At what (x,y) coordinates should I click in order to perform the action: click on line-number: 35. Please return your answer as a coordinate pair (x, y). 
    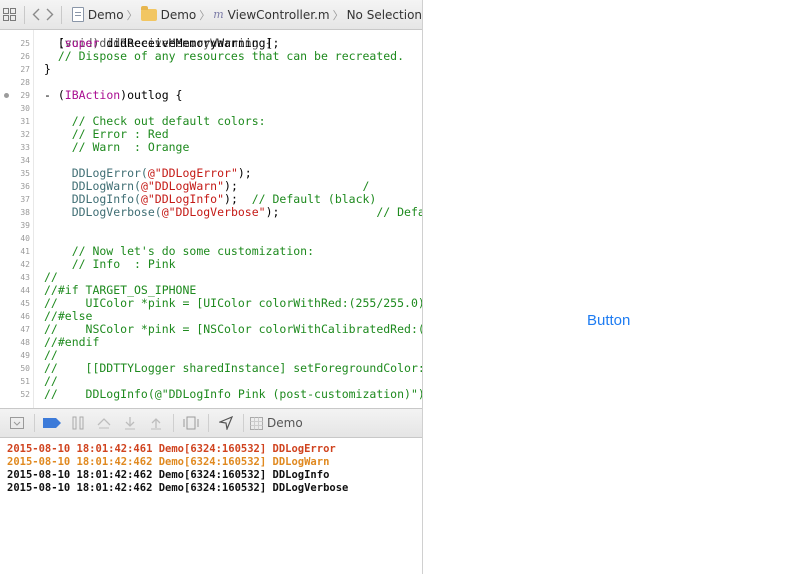
    Looking at the image, I should click on (25, 173).